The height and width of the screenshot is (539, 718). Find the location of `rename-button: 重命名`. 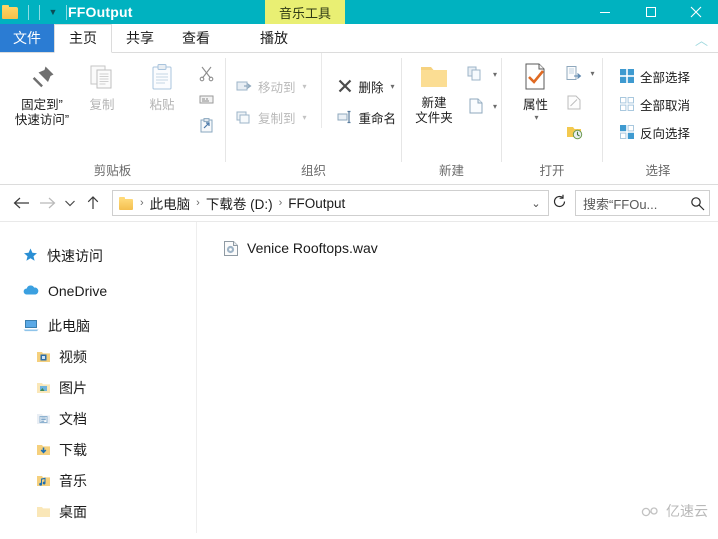

rename-button: 重命名 is located at coordinates (366, 117).